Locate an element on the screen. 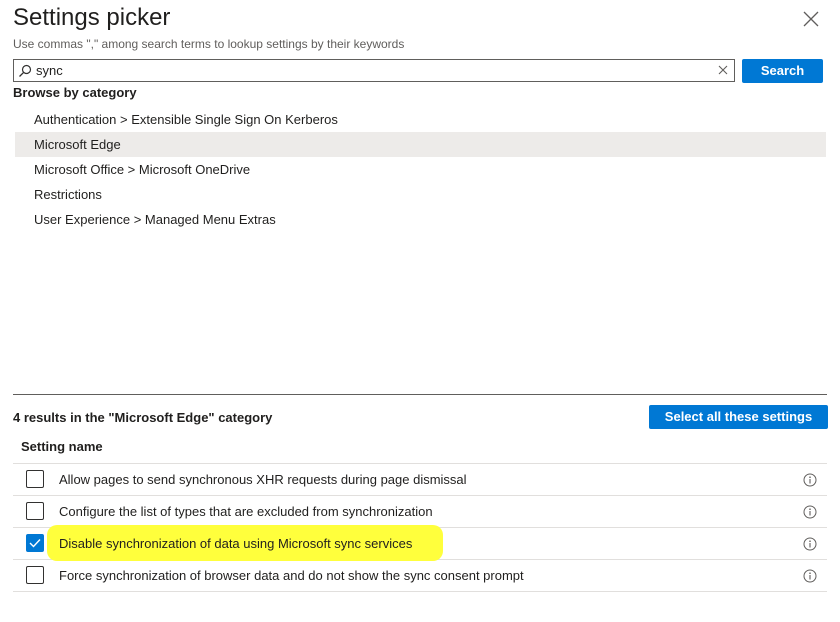 The image size is (840, 622). search-button: Search is located at coordinates (782, 71).